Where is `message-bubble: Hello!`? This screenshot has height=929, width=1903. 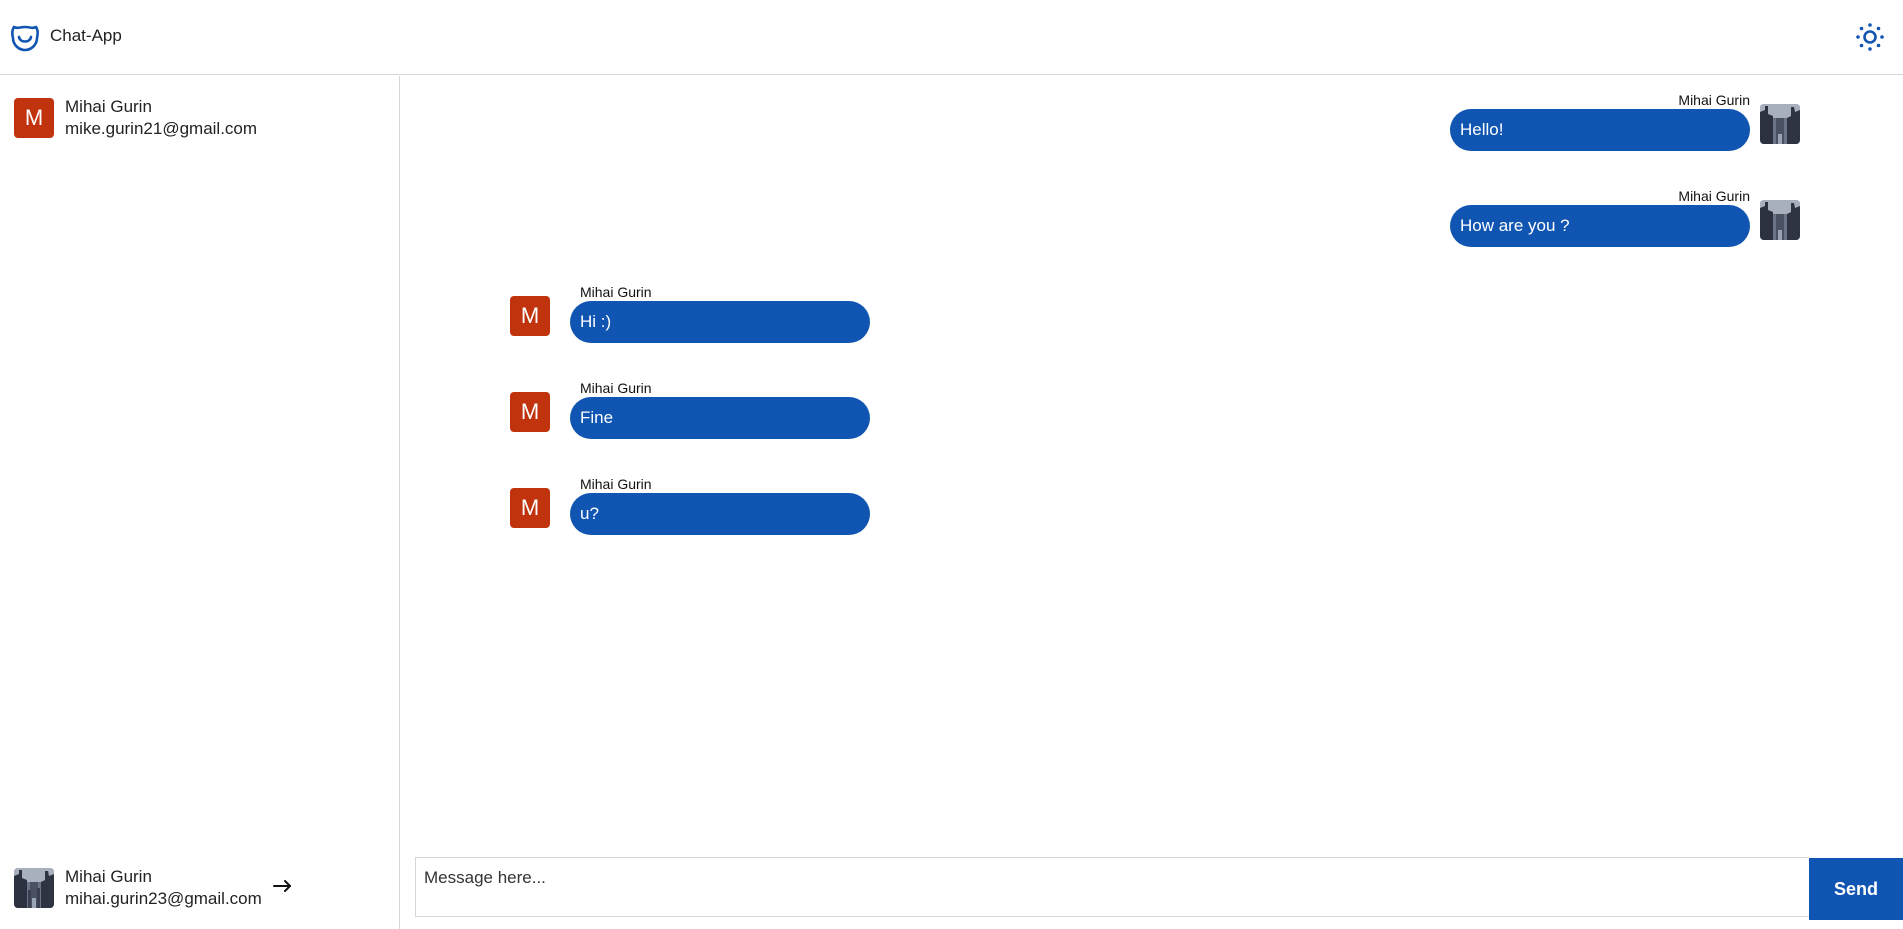
message-bubble: Hello! is located at coordinates (1600, 130).